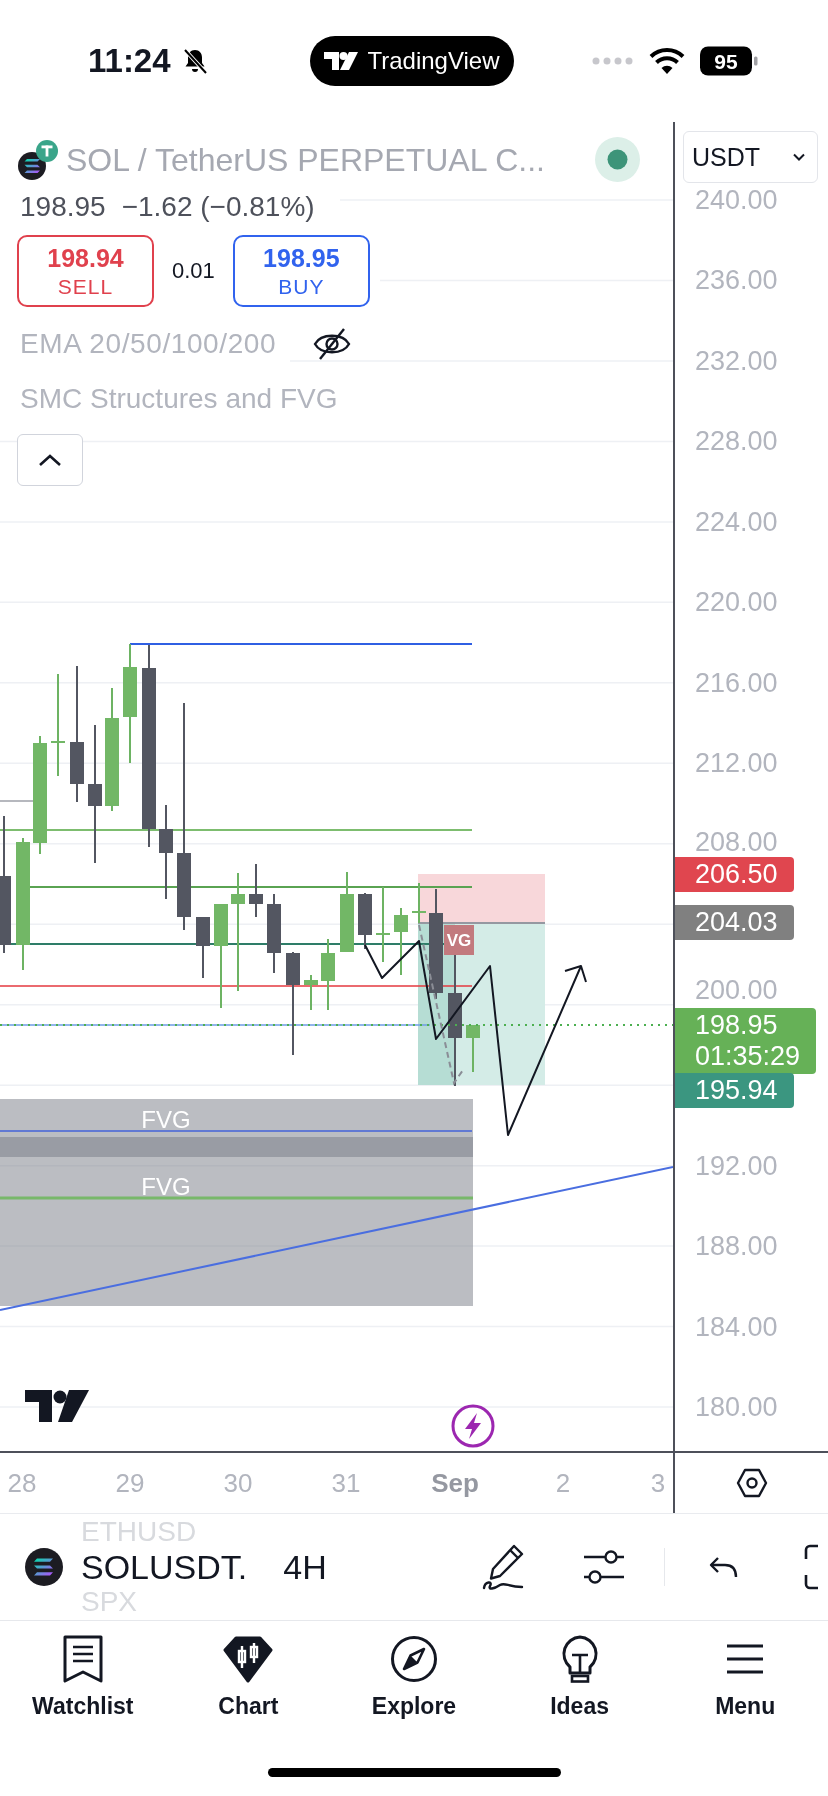  What do you see at coordinates (799, 157) in the screenshot?
I see `chevron-down-icon` at bounding box center [799, 157].